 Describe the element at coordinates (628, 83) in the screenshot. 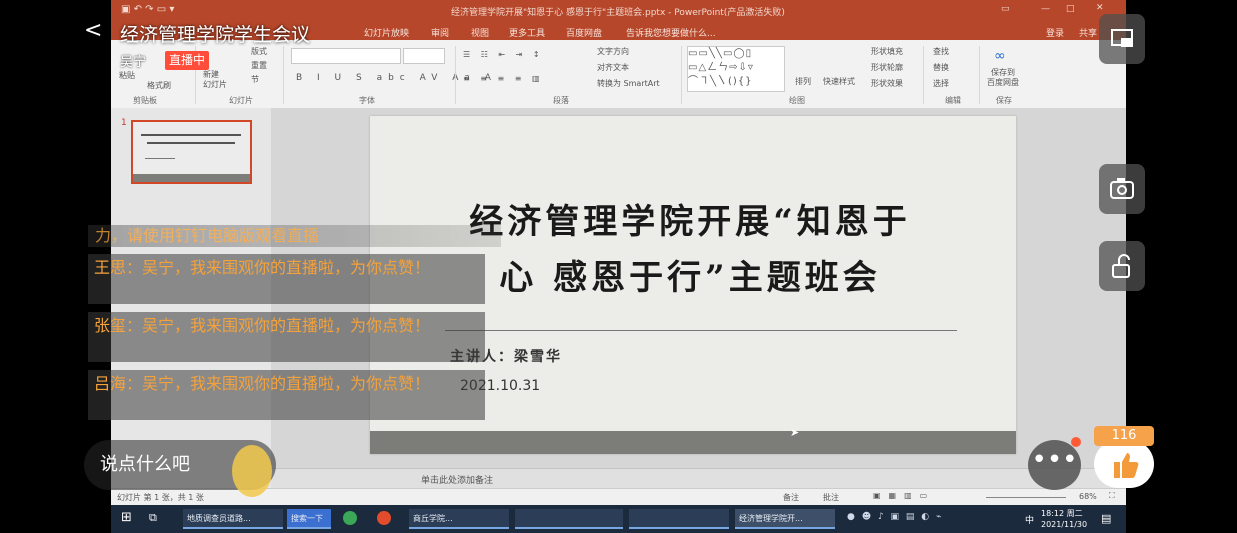

I see `smartart-button: 转换为 SmartArt` at that location.